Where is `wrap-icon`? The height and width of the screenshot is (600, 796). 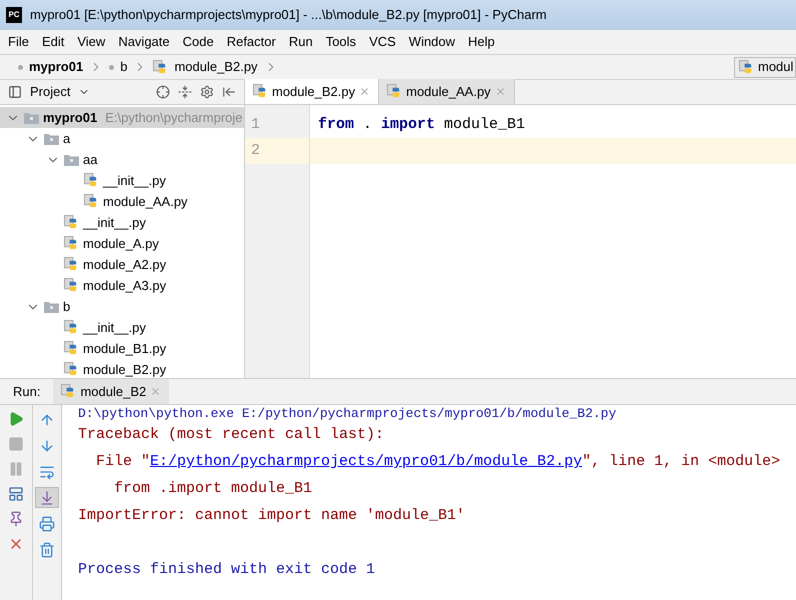 wrap-icon is located at coordinates (47, 472).